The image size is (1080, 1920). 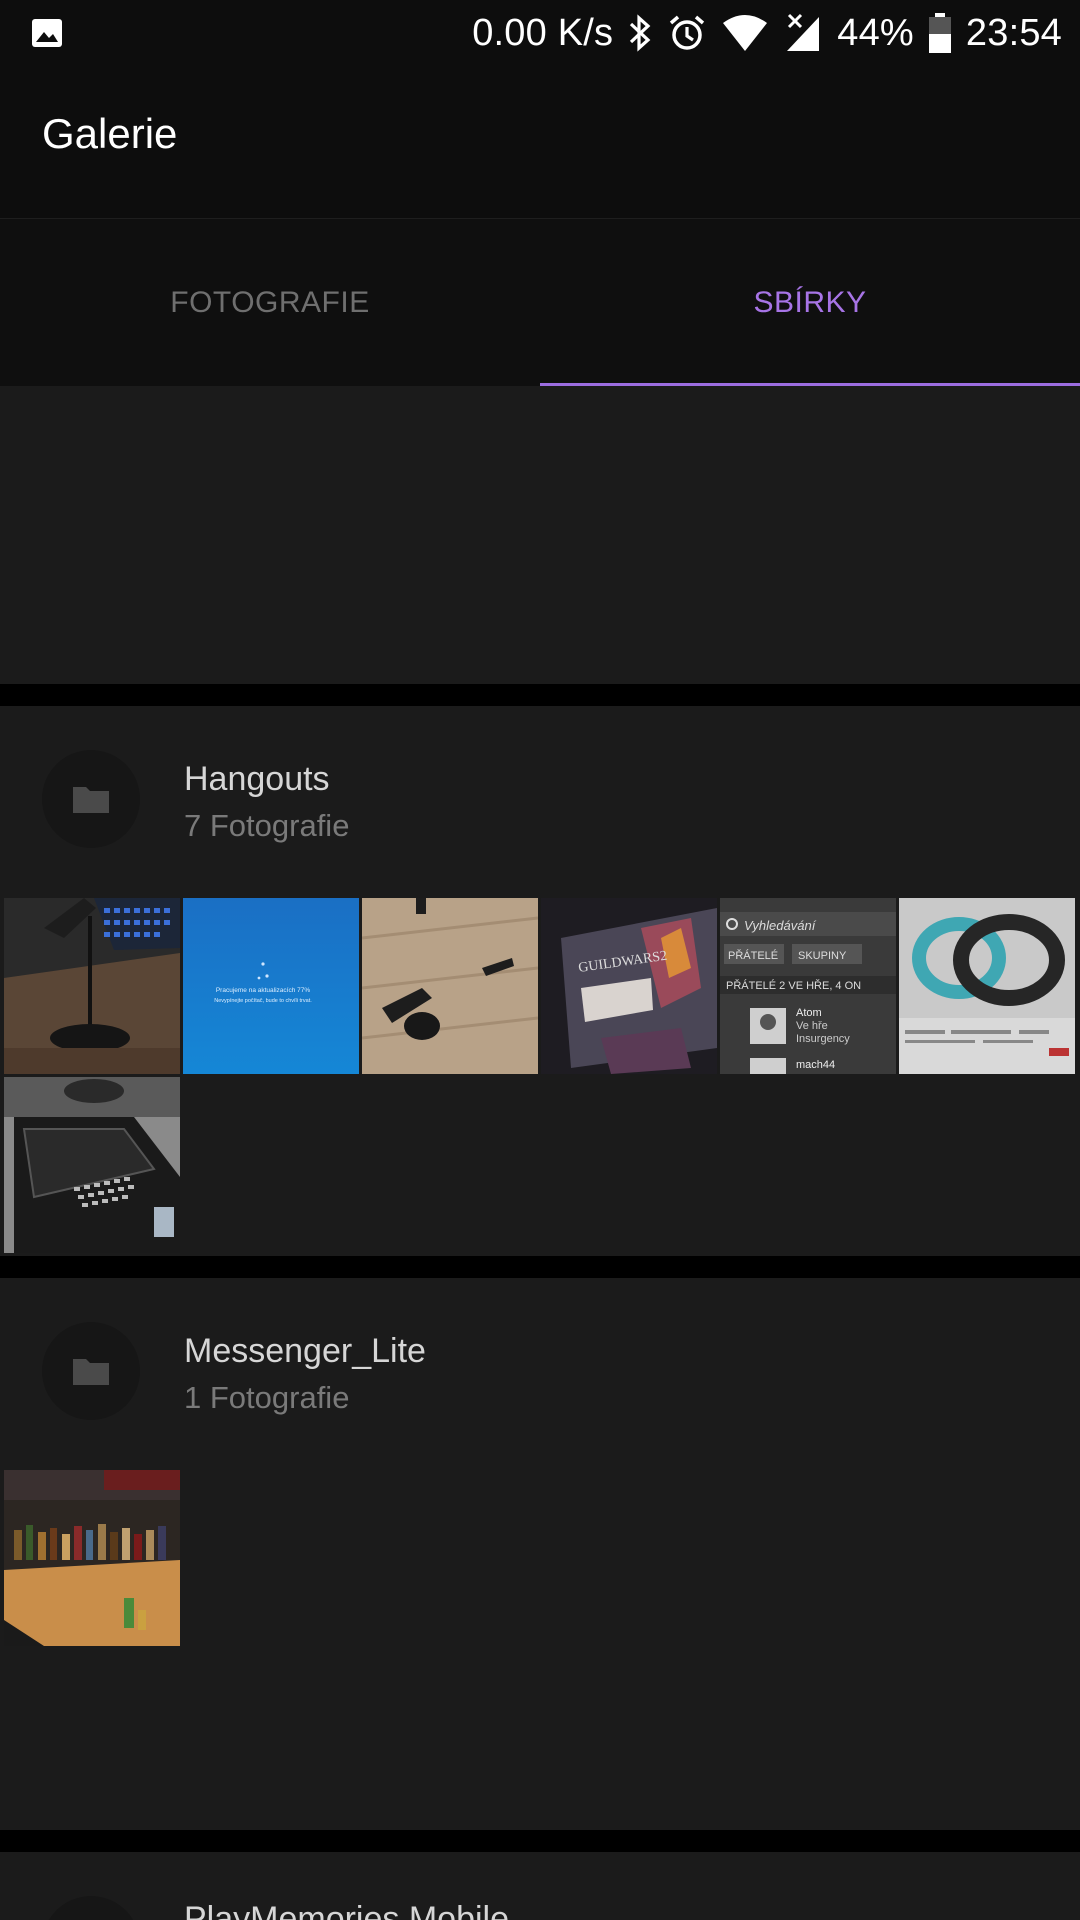 What do you see at coordinates (812, 1026) in the screenshot?
I see `steam-friend-status-1-text: Ve hře` at bounding box center [812, 1026].